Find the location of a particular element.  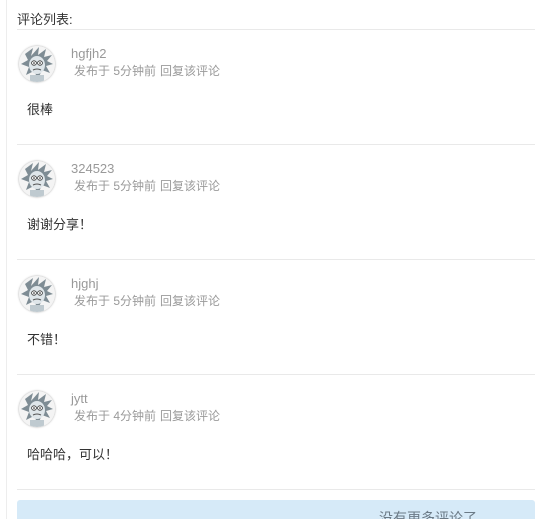

comment-username: hjghj is located at coordinates (84, 284).